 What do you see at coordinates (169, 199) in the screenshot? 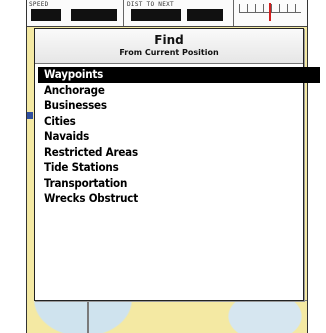
I see `find-item-wrecks-obstruct: Wrecks Obstruct` at bounding box center [169, 199].